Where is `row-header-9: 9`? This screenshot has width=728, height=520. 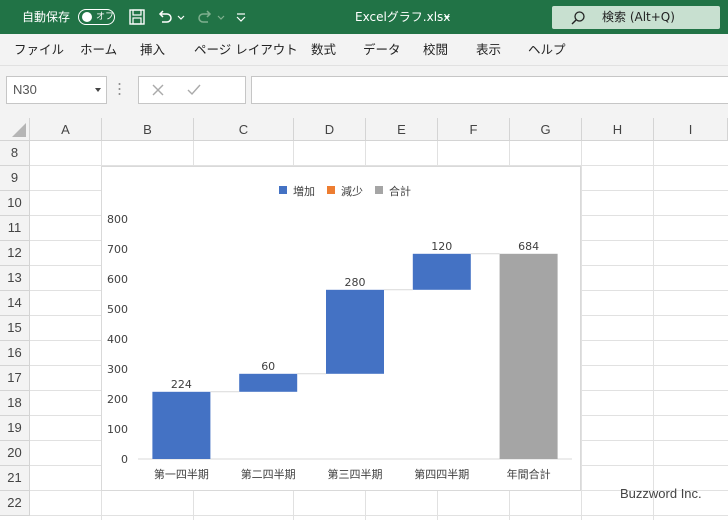 row-header-9: 9 is located at coordinates (15, 178).